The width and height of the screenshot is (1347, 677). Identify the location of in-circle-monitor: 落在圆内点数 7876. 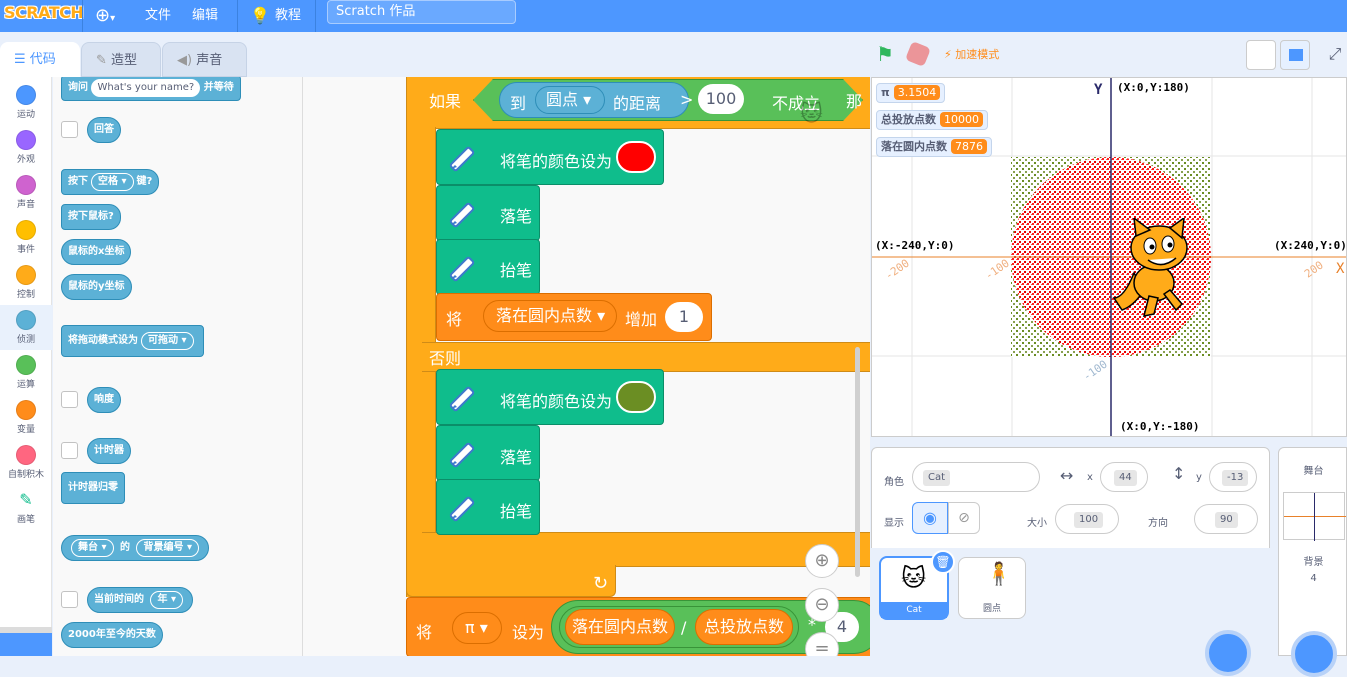
(934, 147).